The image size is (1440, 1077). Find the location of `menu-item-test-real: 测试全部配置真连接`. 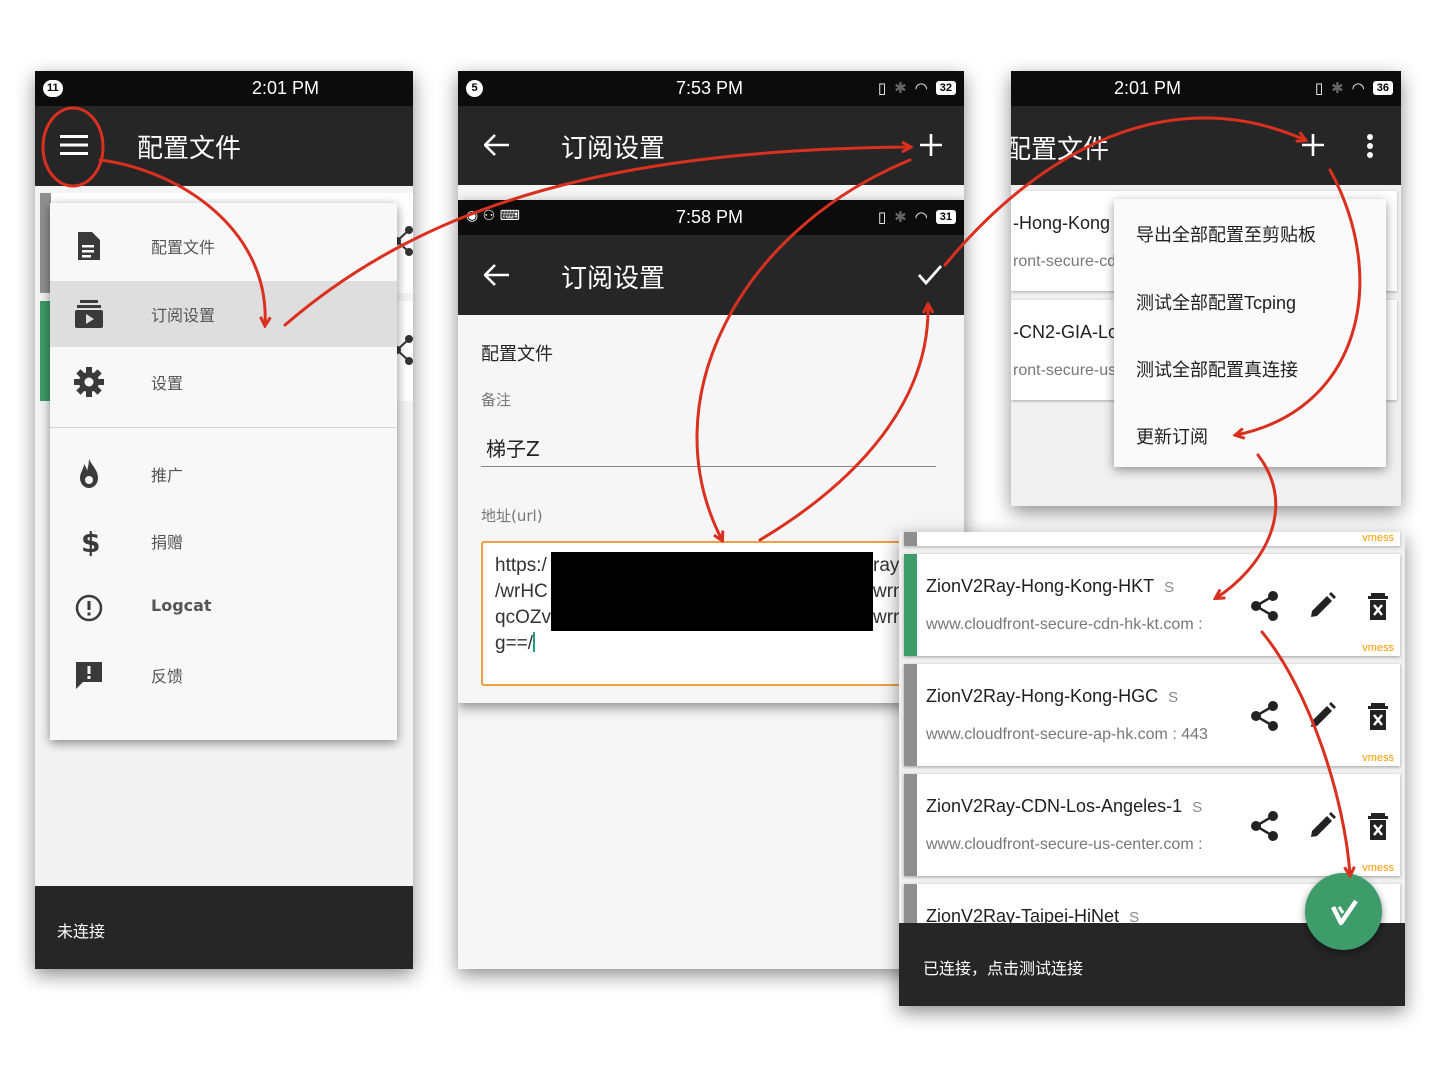

menu-item-test-real: 测试全部配置真连接 is located at coordinates (1217, 369).